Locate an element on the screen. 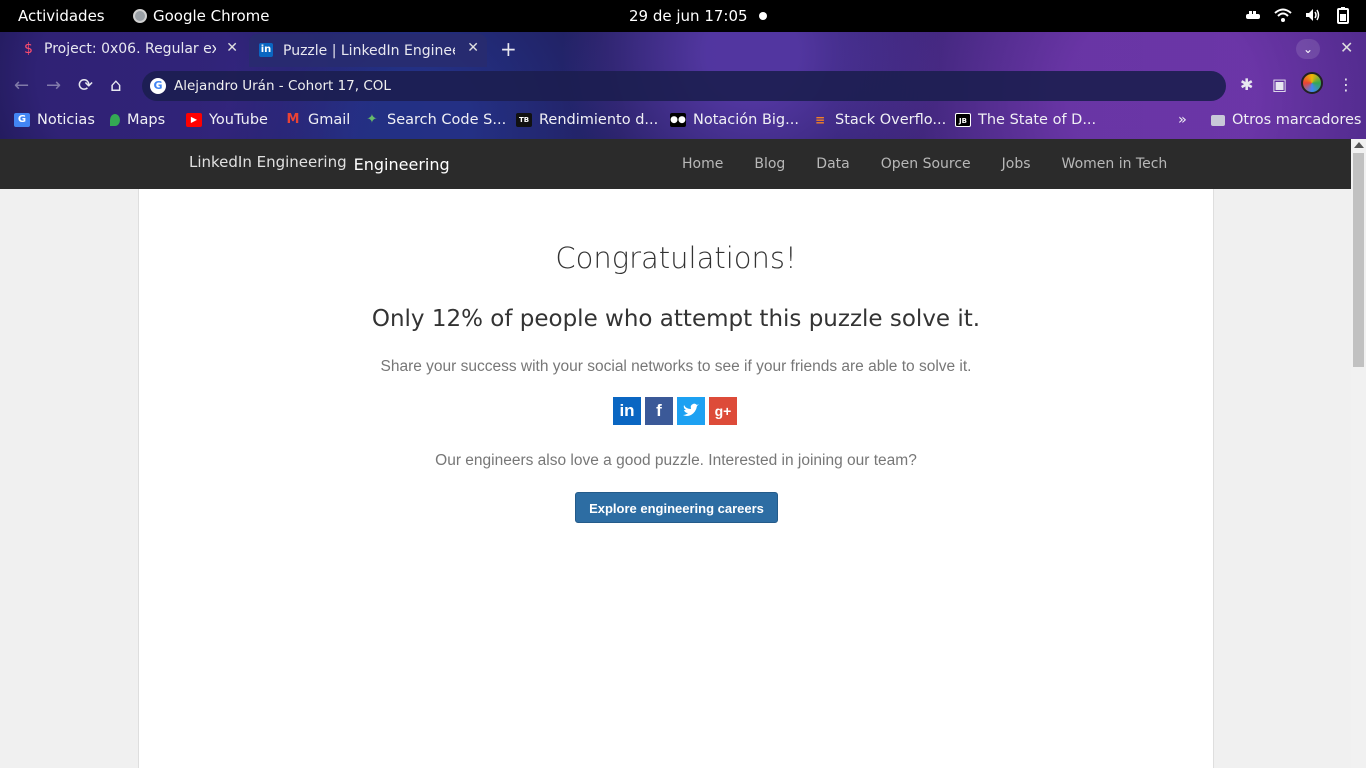  twitter-share-icon is located at coordinates (691, 411).